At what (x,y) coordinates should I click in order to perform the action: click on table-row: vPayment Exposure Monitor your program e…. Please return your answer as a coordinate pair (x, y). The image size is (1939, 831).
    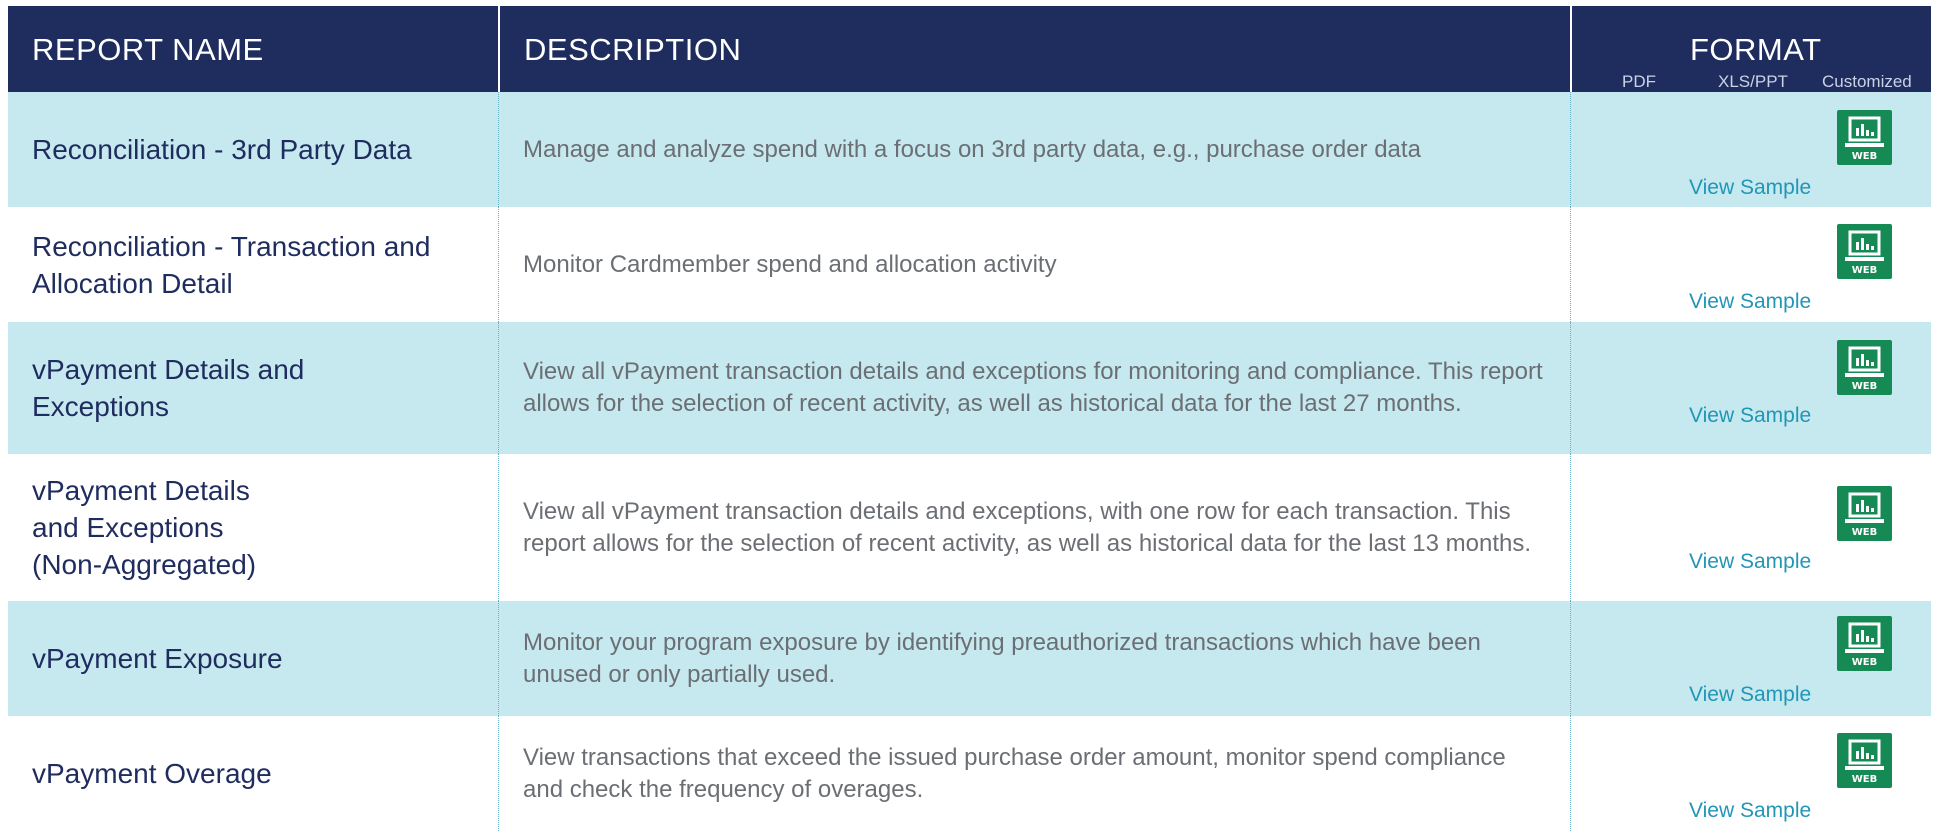
    Looking at the image, I should click on (969, 658).